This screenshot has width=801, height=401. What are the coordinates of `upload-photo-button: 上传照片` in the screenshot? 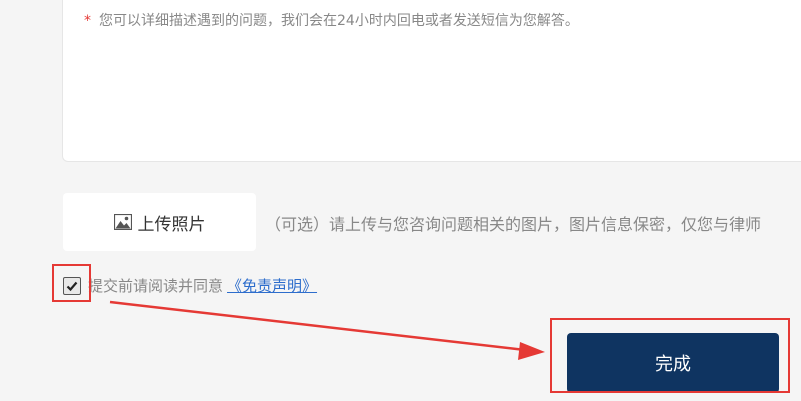 It's located at (159, 222).